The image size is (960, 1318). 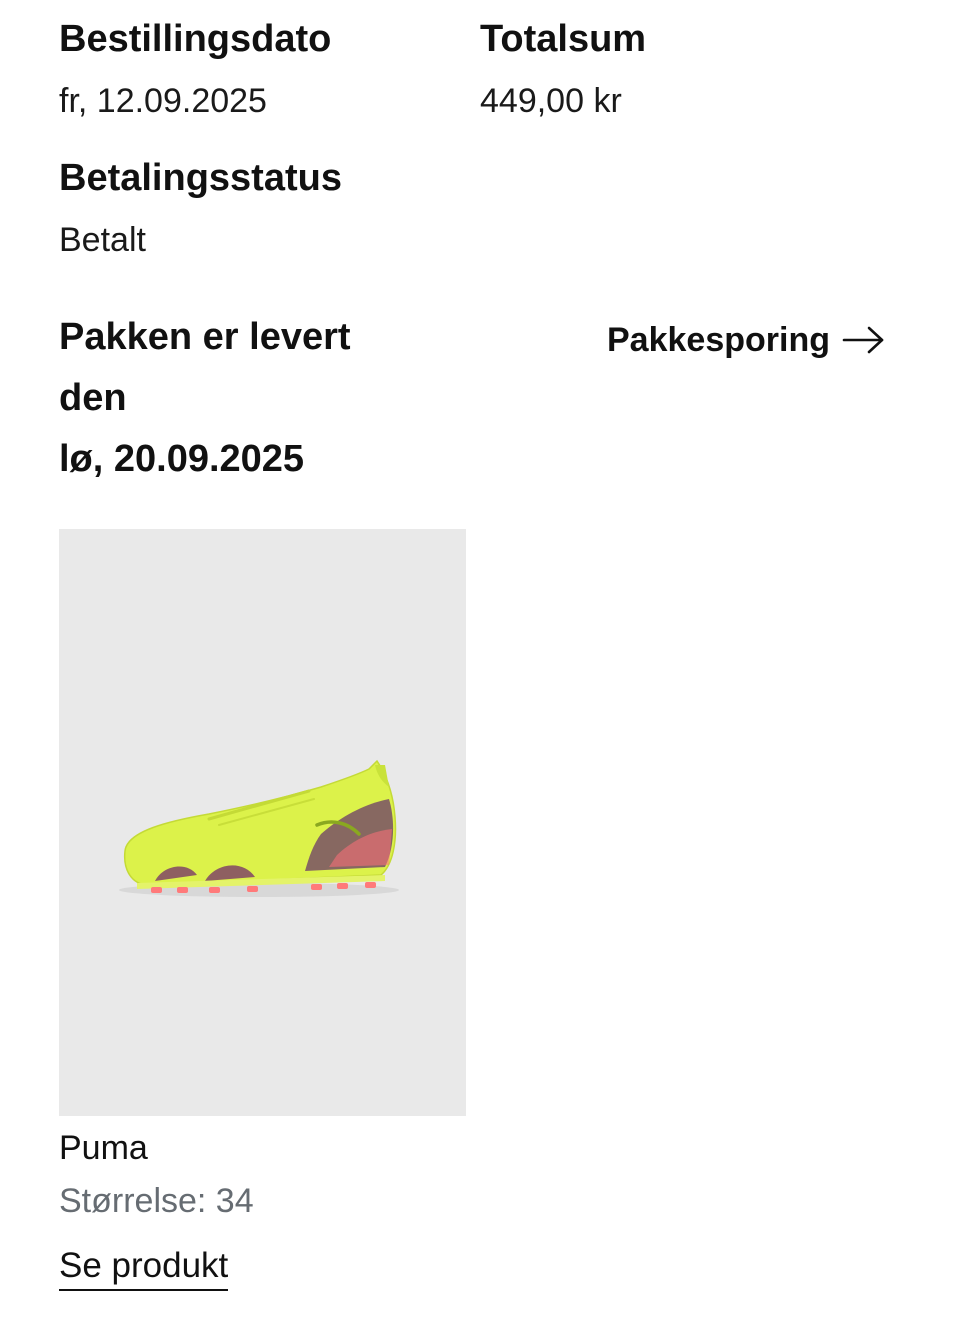 I want to click on arrow-right-icon, so click(x=863, y=340).